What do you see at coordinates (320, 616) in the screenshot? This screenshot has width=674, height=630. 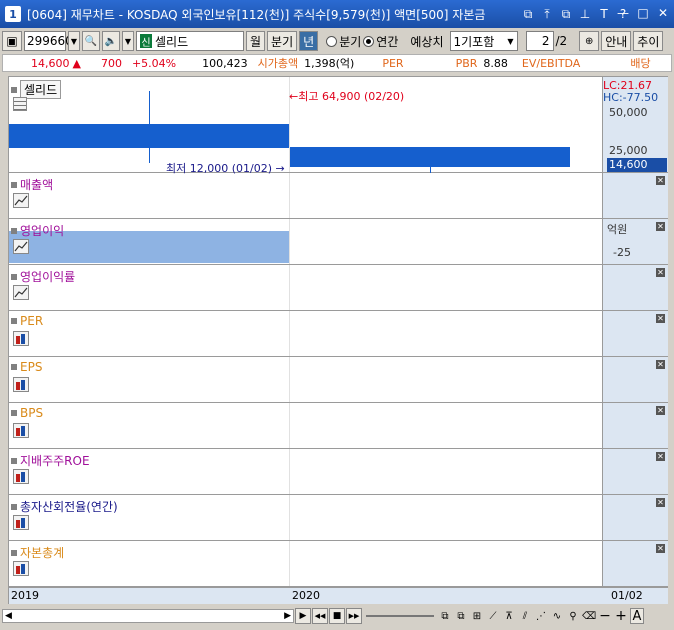 I see `rewind-button: ◀◀` at bounding box center [320, 616].